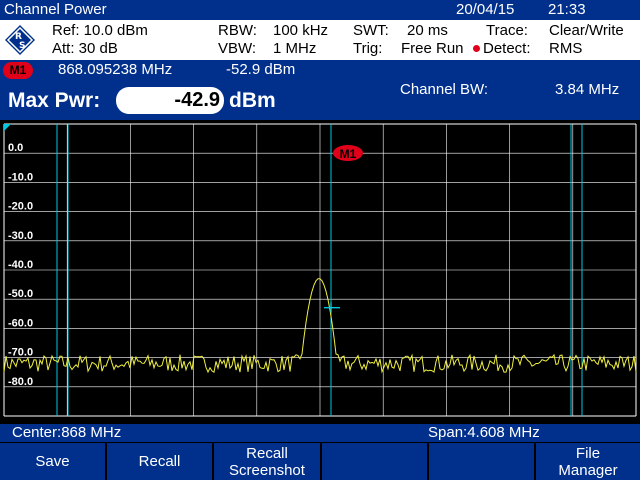  What do you see at coordinates (587, 89) in the screenshot?
I see `channel-bw-value: 3.84 MHz` at bounding box center [587, 89].